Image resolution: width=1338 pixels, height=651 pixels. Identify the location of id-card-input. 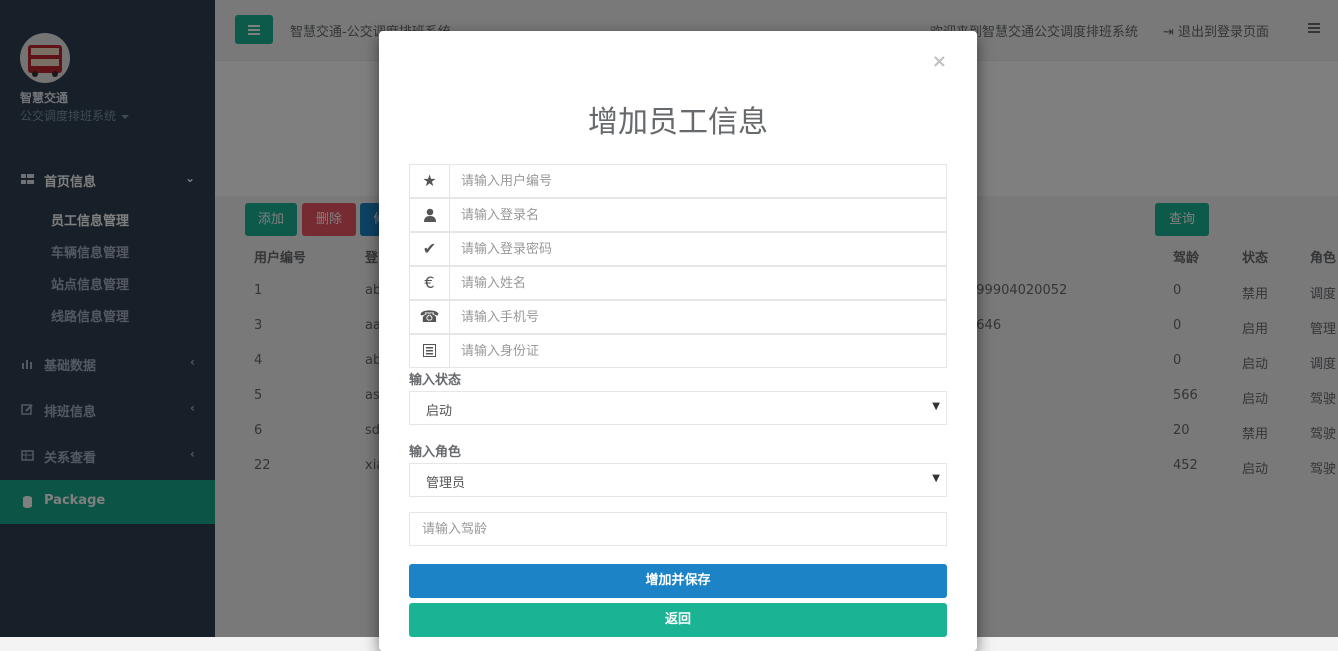
(698, 351).